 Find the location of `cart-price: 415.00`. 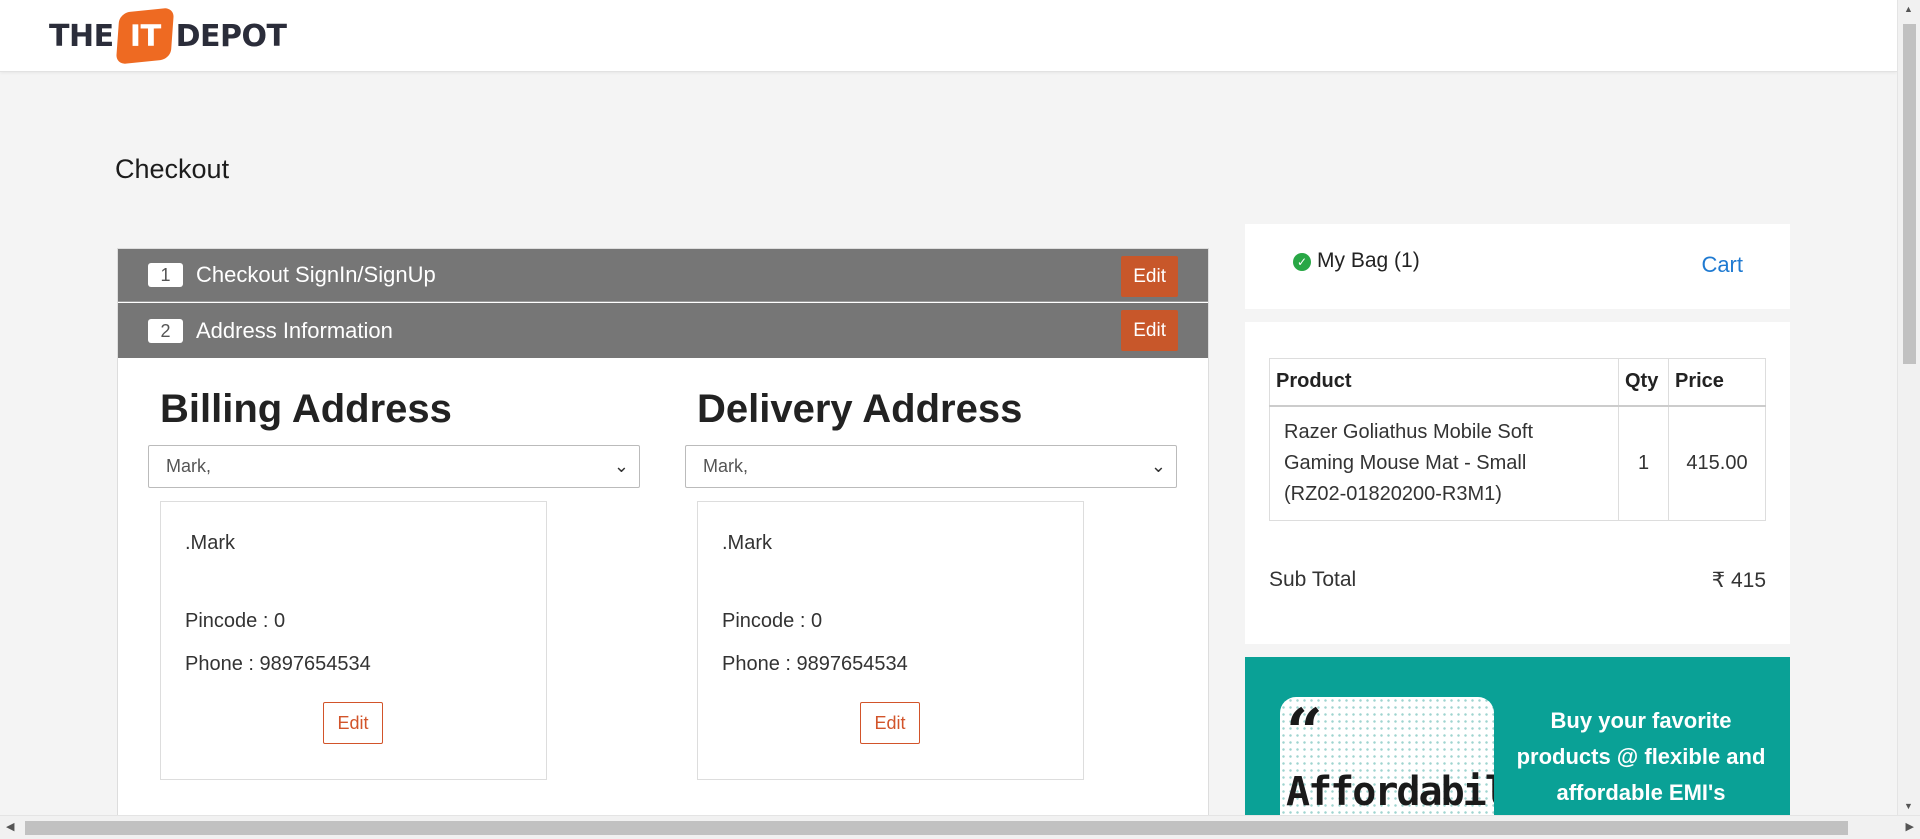

cart-price: 415.00 is located at coordinates (1717, 463).